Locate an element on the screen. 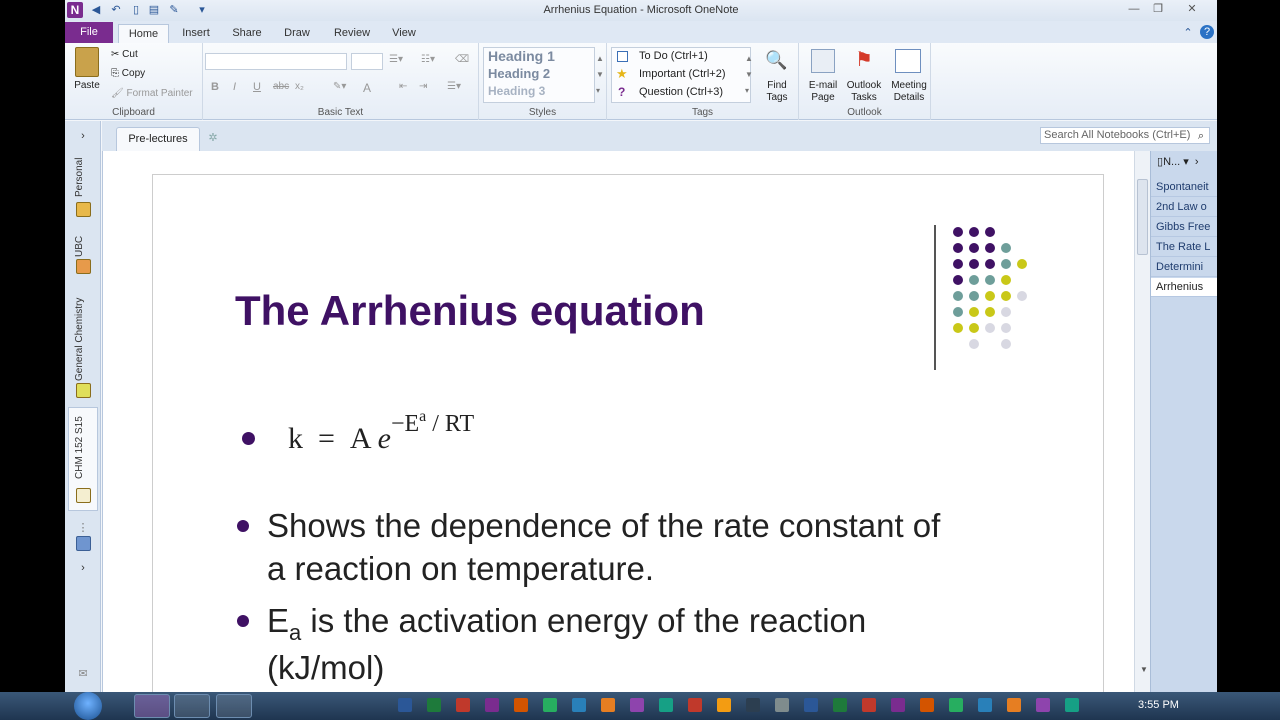 The image size is (1280, 720). tab-review: Review is located at coordinates (352, 33).